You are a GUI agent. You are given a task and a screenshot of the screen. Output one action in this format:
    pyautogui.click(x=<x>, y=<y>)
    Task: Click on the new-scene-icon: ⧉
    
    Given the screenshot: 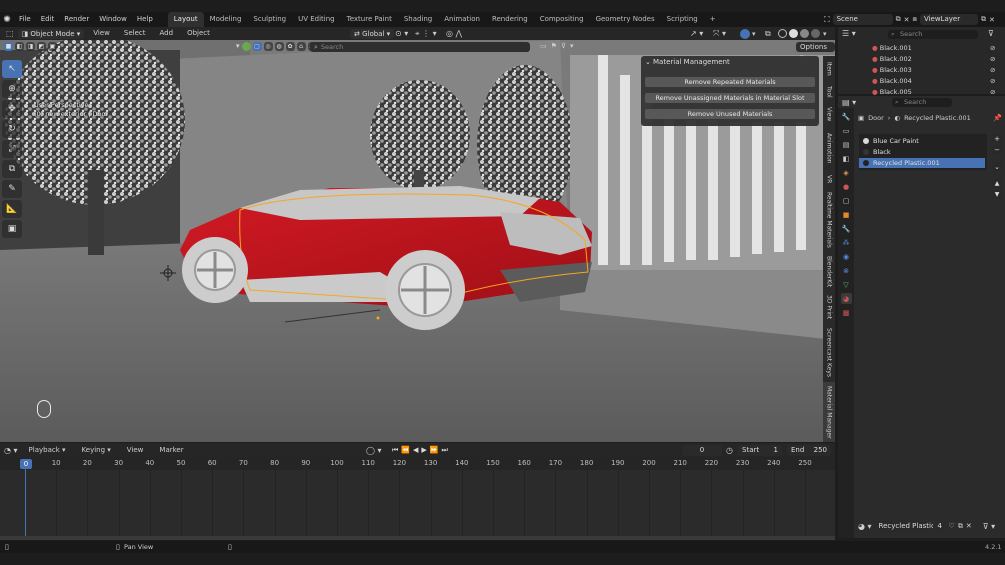 What is the action you would take?
    pyautogui.click(x=898, y=19)
    